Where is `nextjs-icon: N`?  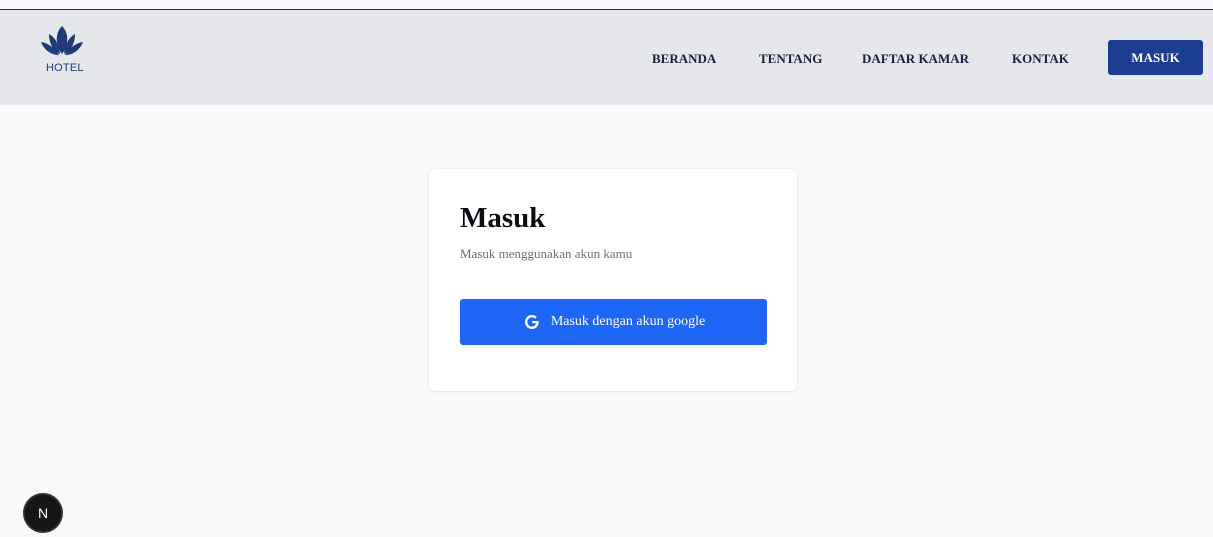
nextjs-icon: N is located at coordinates (43, 513).